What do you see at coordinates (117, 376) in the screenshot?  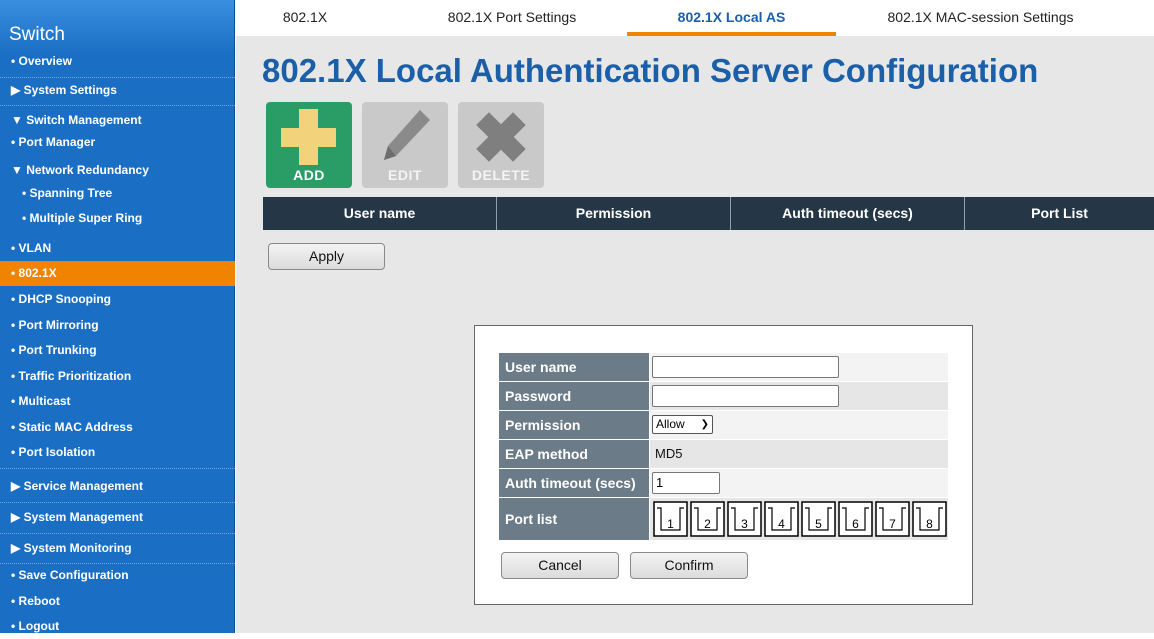 I see `sidebar-item-traffic-prioritization: • Traffic Prioritization` at bounding box center [117, 376].